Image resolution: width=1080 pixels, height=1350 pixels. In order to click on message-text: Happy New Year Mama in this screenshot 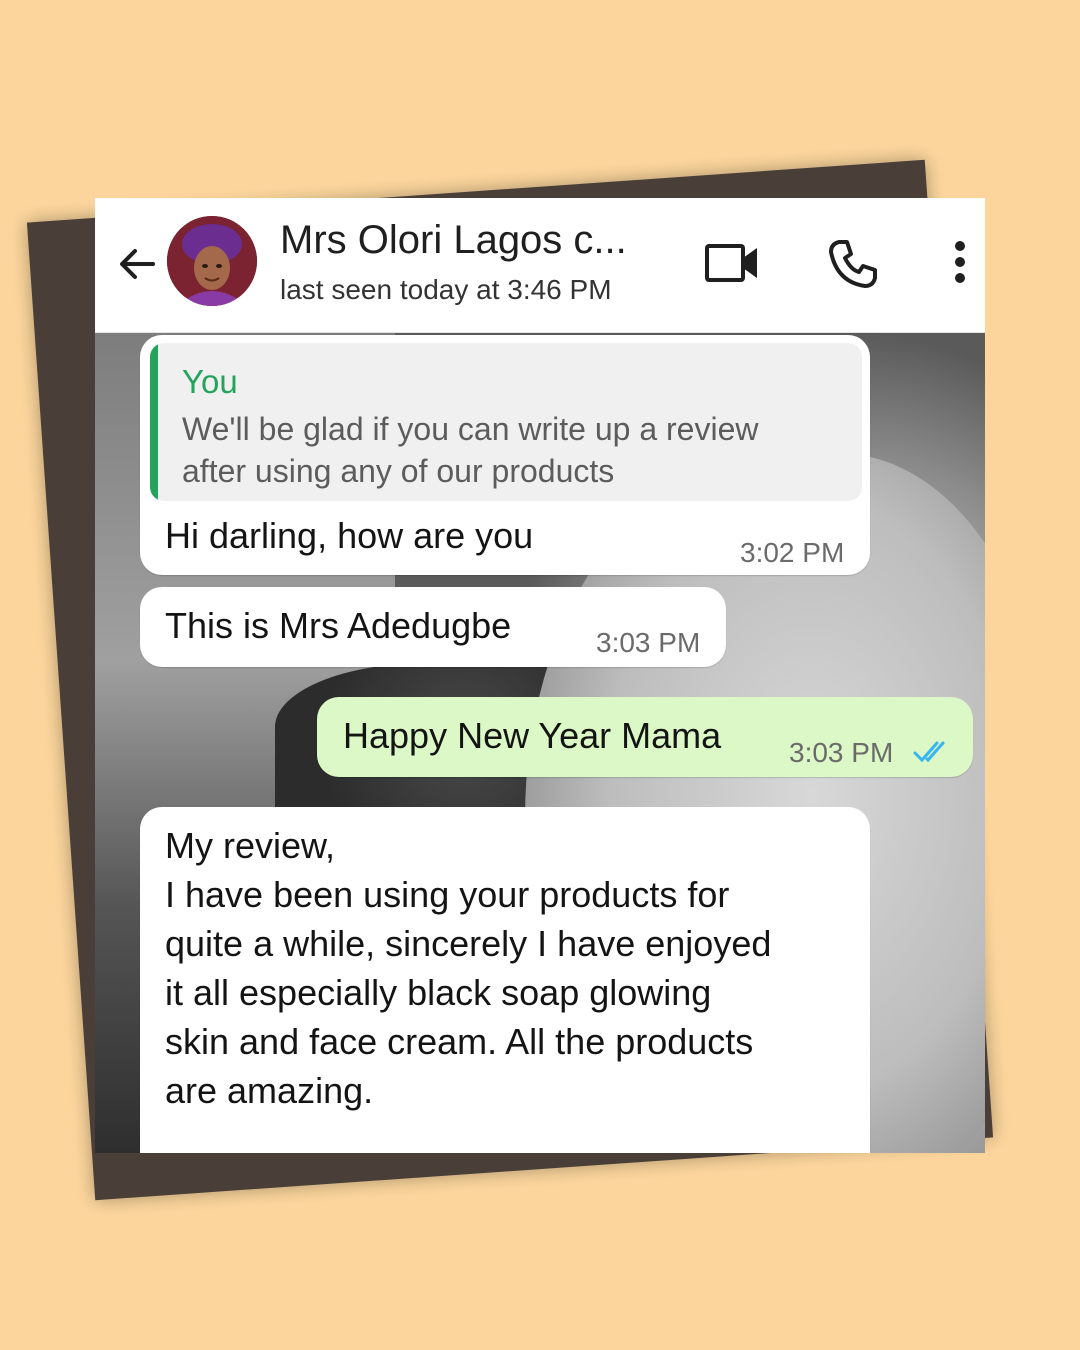, I will do `click(532, 735)`.